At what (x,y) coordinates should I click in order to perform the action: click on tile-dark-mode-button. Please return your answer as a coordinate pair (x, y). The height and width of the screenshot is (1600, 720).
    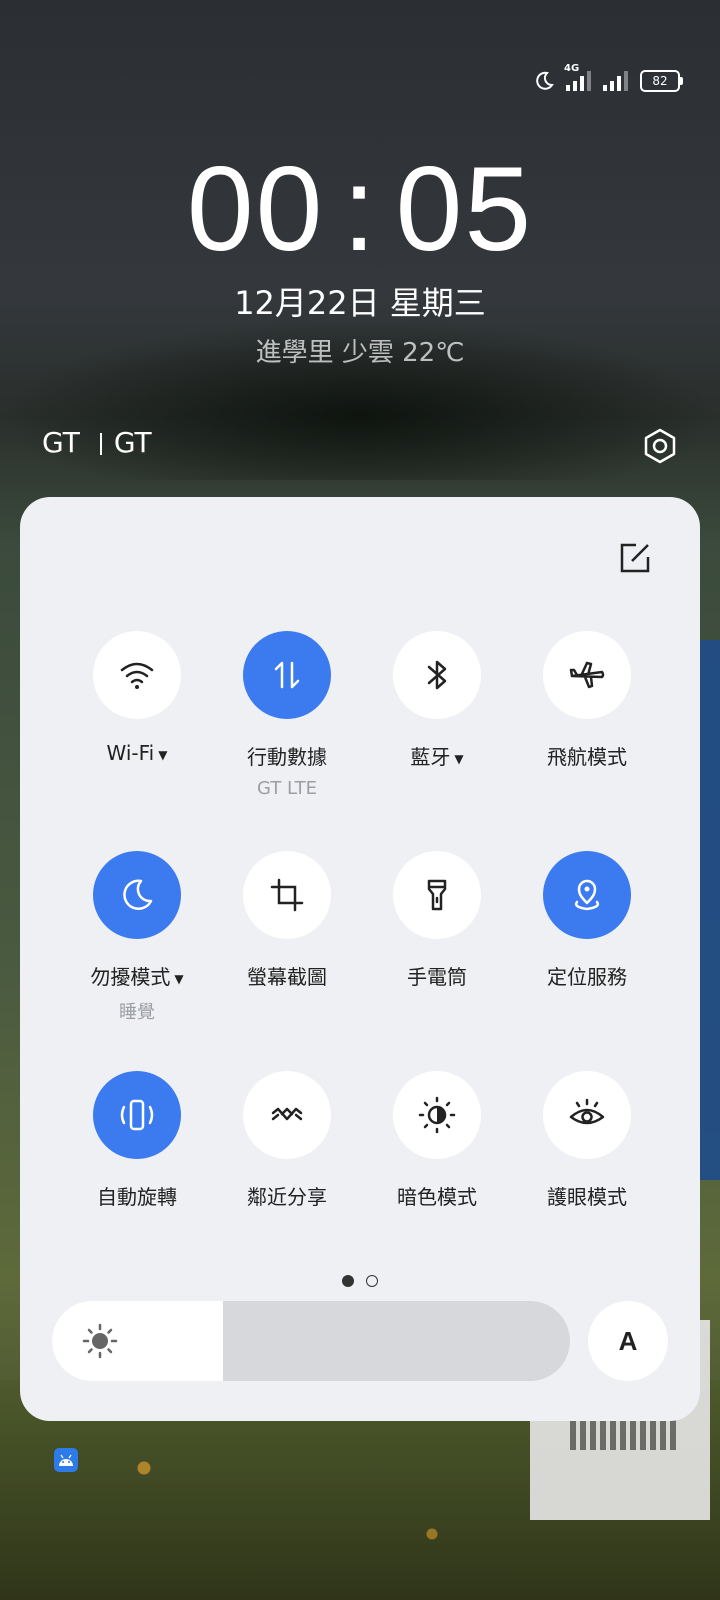
    Looking at the image, I should click on (437, 1115).